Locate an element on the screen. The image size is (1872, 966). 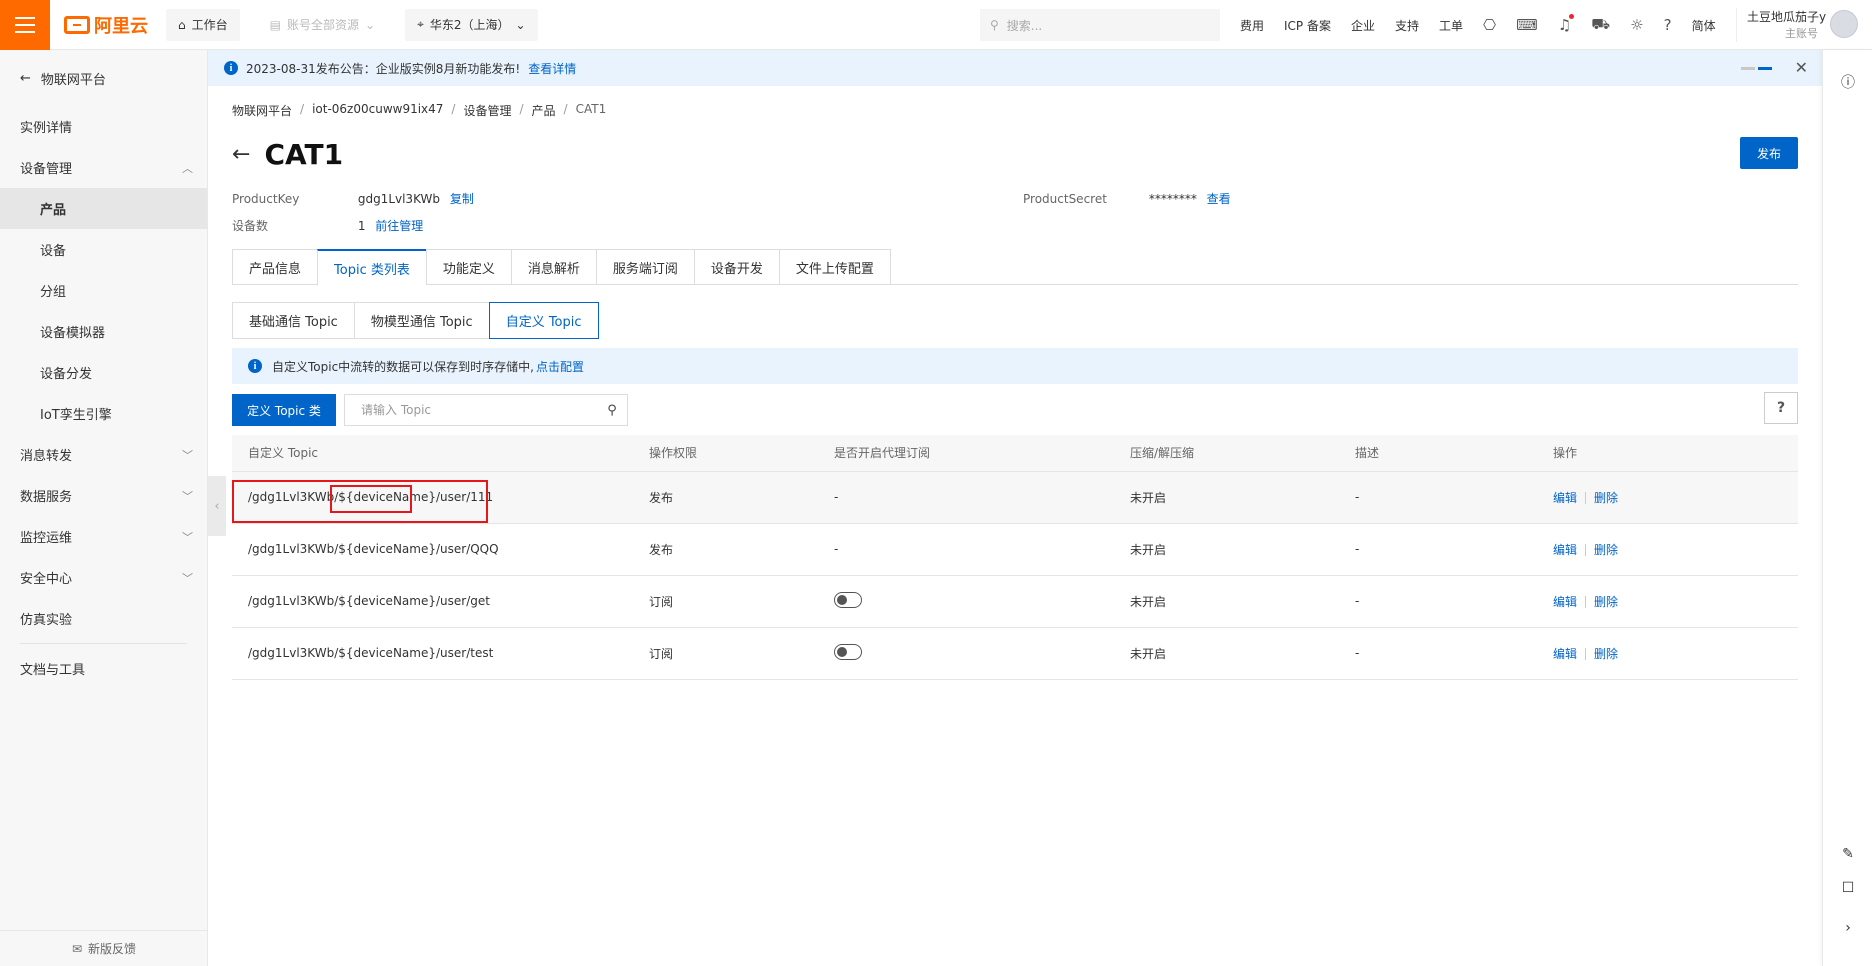
bell-icon: ♫ is located at coordinates (1566, 24).